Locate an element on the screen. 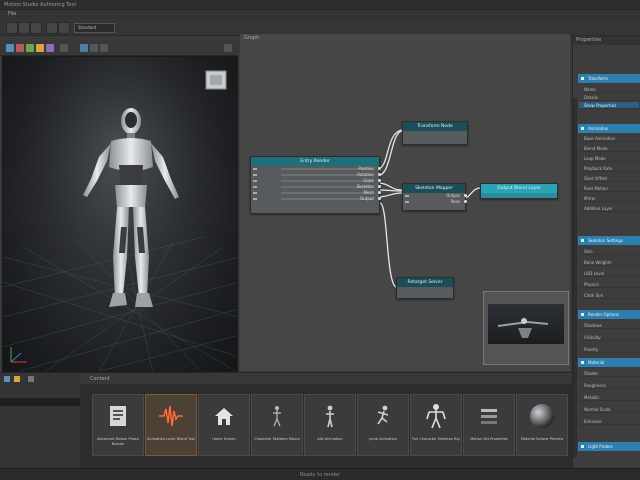 This screenshot has width=640, height=480. prop-row: Priority is located at coordinates (609, 349).